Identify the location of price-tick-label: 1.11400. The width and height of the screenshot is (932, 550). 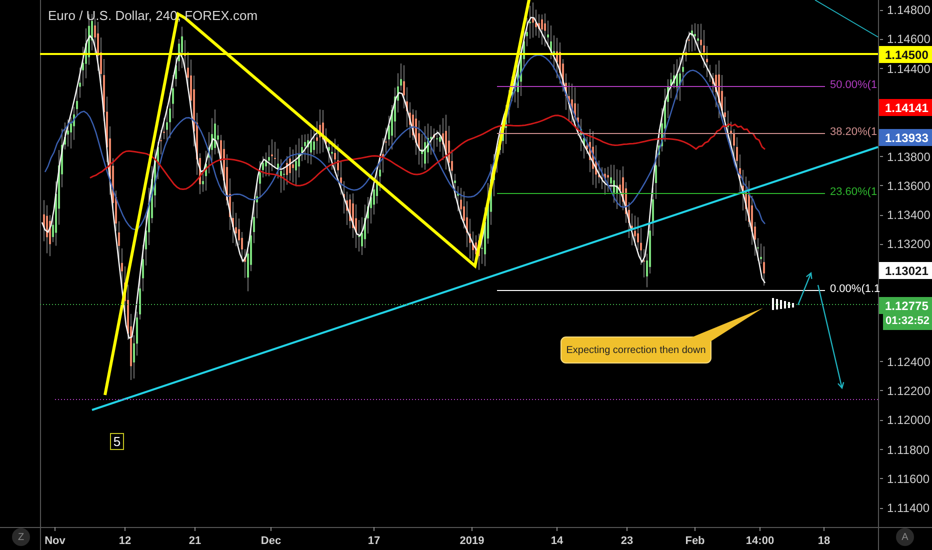
(908, 508).